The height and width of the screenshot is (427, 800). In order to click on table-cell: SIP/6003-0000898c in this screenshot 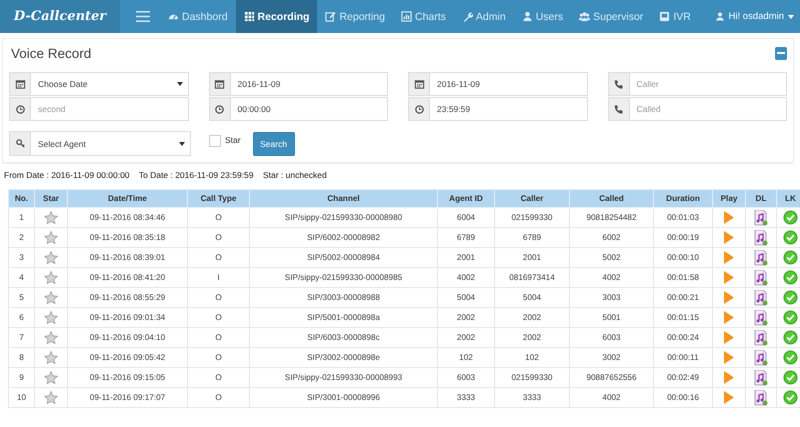, I will do `click(344, 338)`.